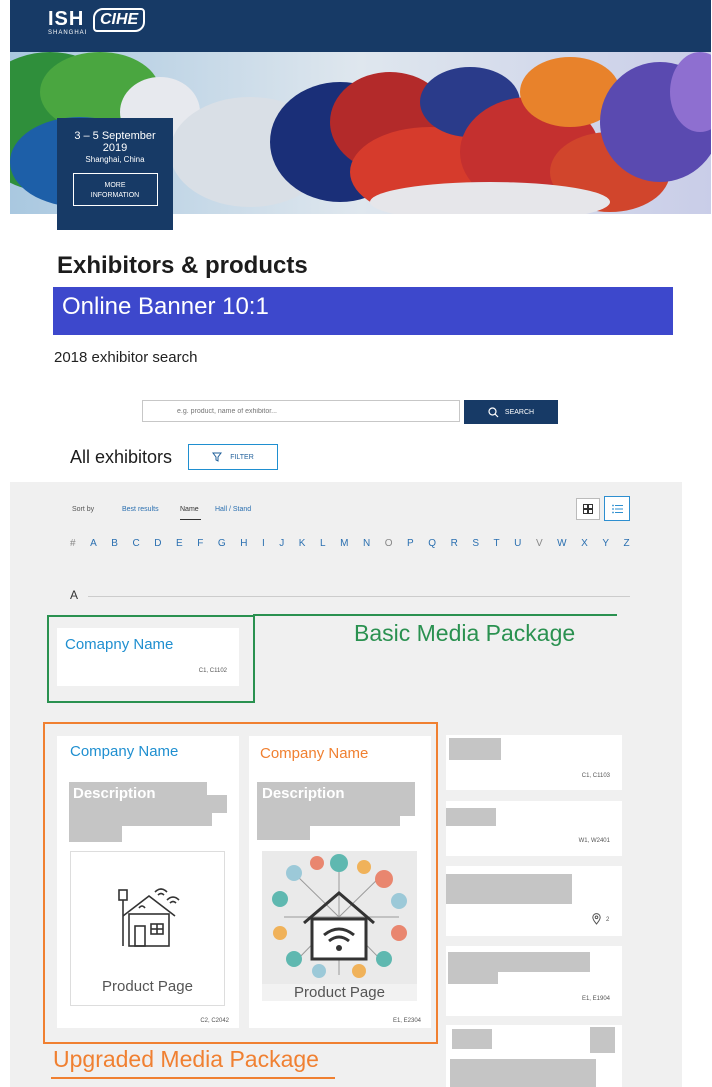 The image size is (712, 1087). What do you see at coordinates (189, 509) in the screenshot?
I see `sort-option-name: Name` at bounding box center [189, 509].